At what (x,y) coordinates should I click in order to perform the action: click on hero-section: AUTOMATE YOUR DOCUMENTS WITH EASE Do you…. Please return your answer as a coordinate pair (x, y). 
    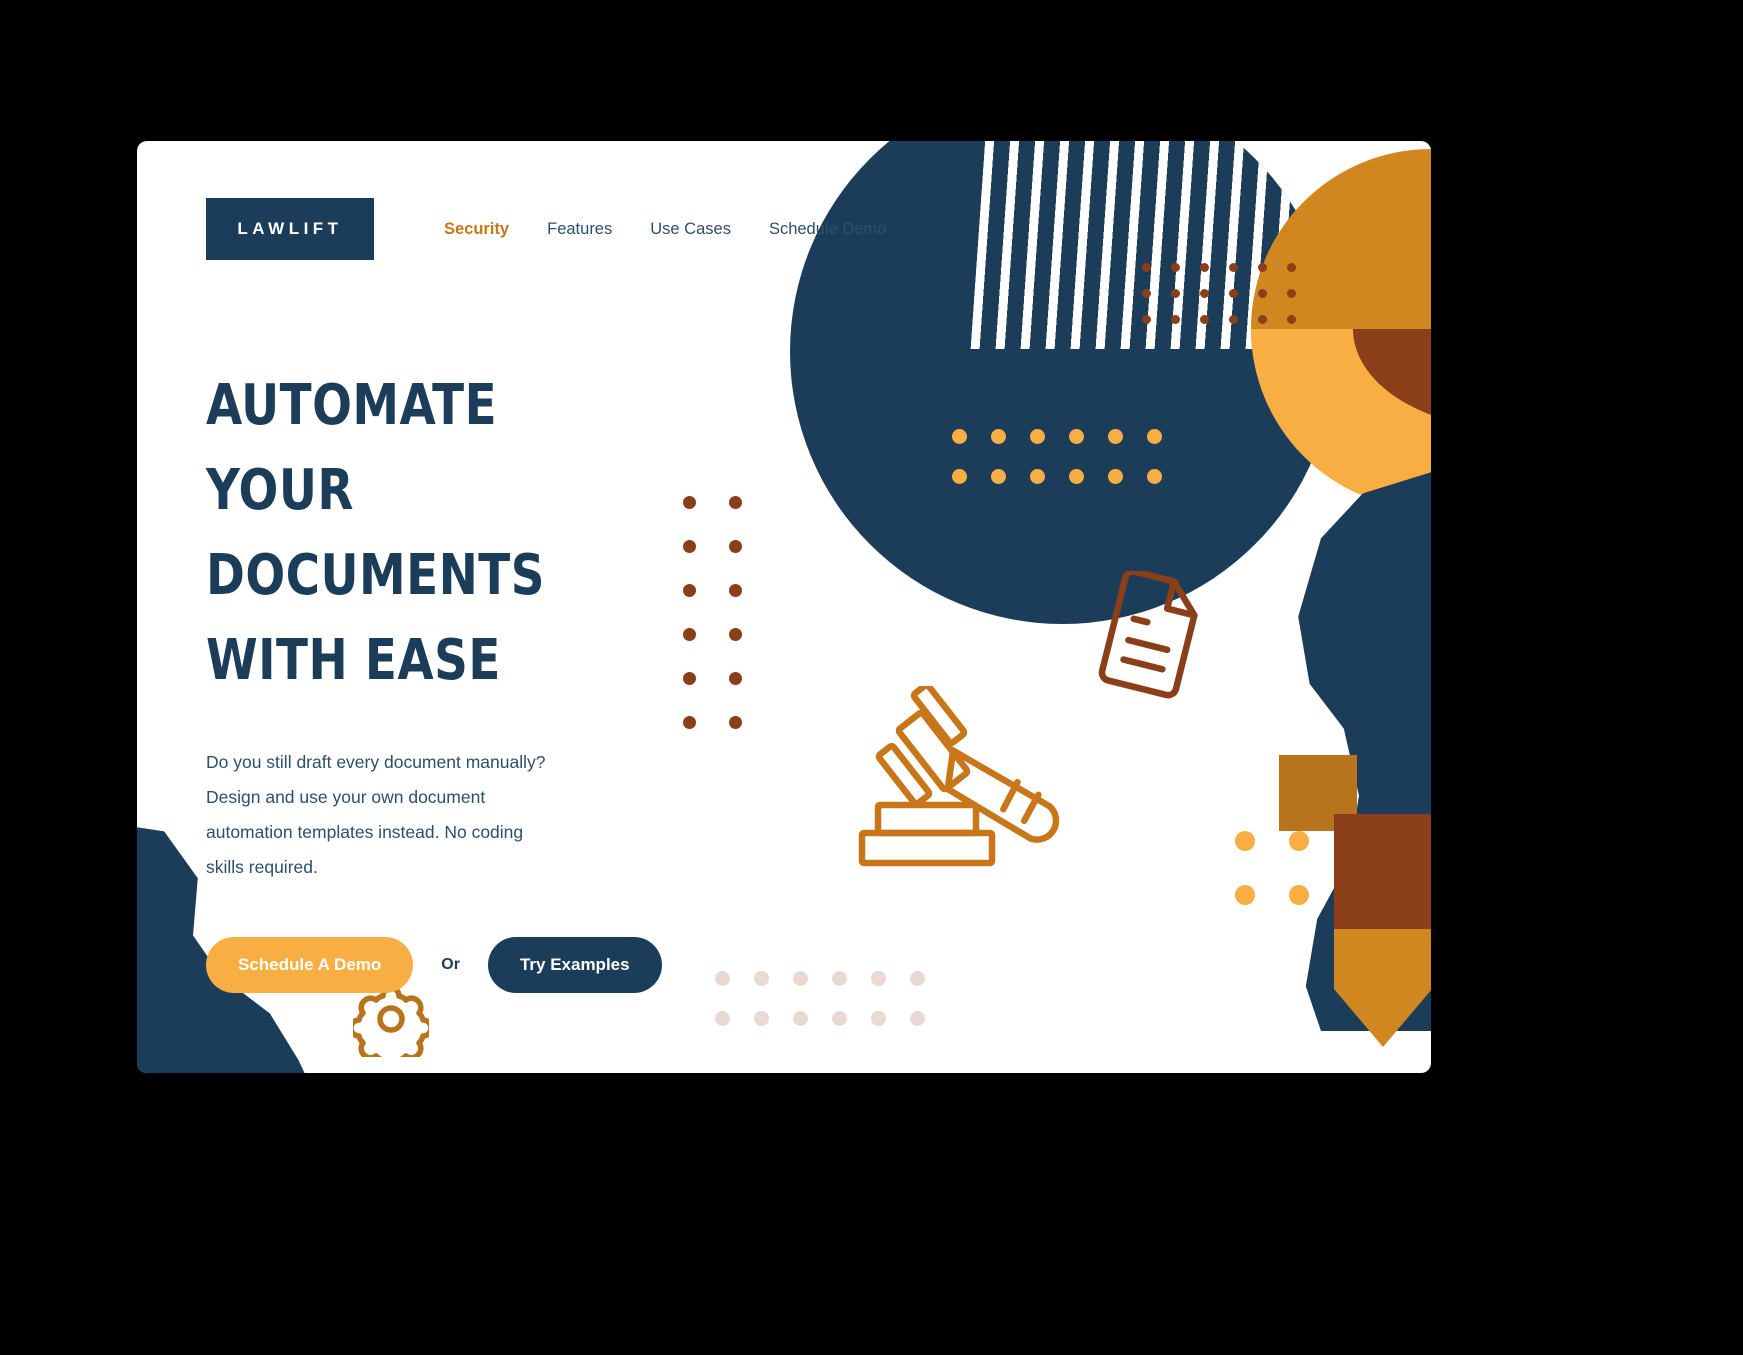
    Looking at the image, I should click on (441, 678).